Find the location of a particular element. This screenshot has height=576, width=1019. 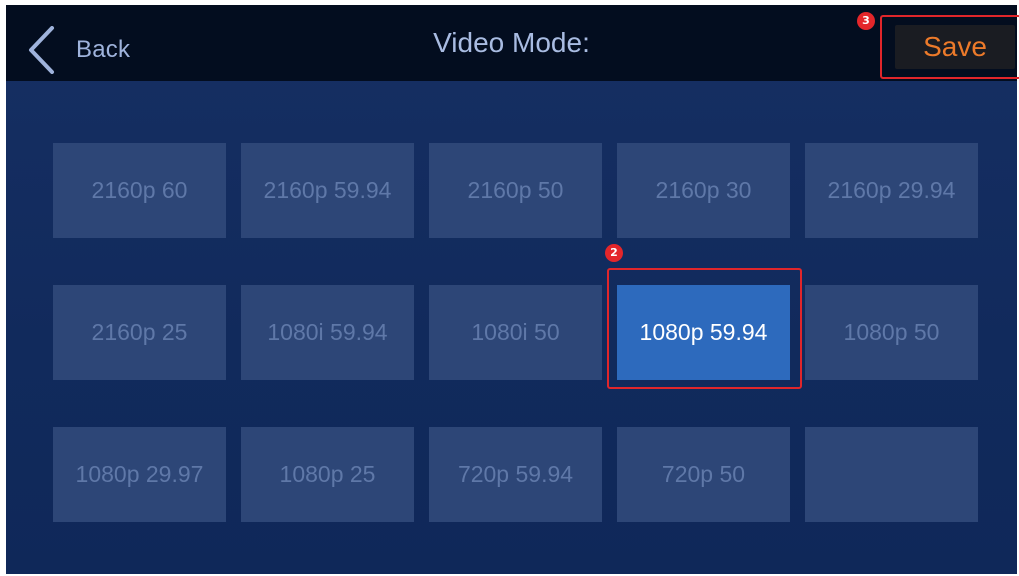

mode-tile: 1080i 50 is located at coordinates (515, 332).